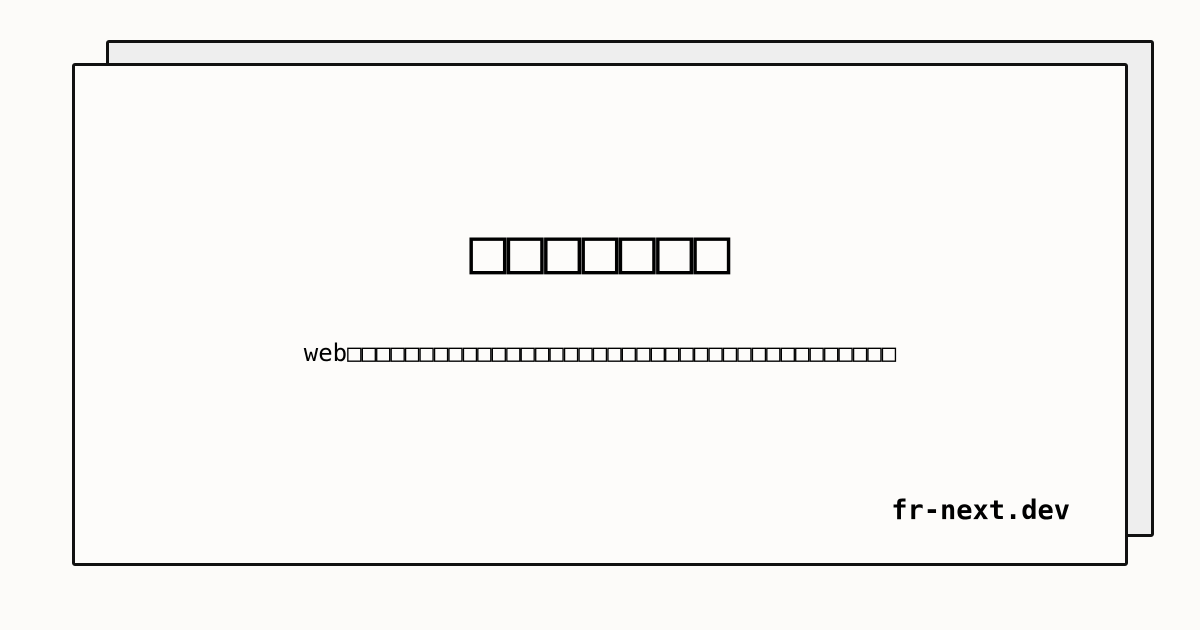  I want to click on page-title: □□□□□□□, so click(600, 250).